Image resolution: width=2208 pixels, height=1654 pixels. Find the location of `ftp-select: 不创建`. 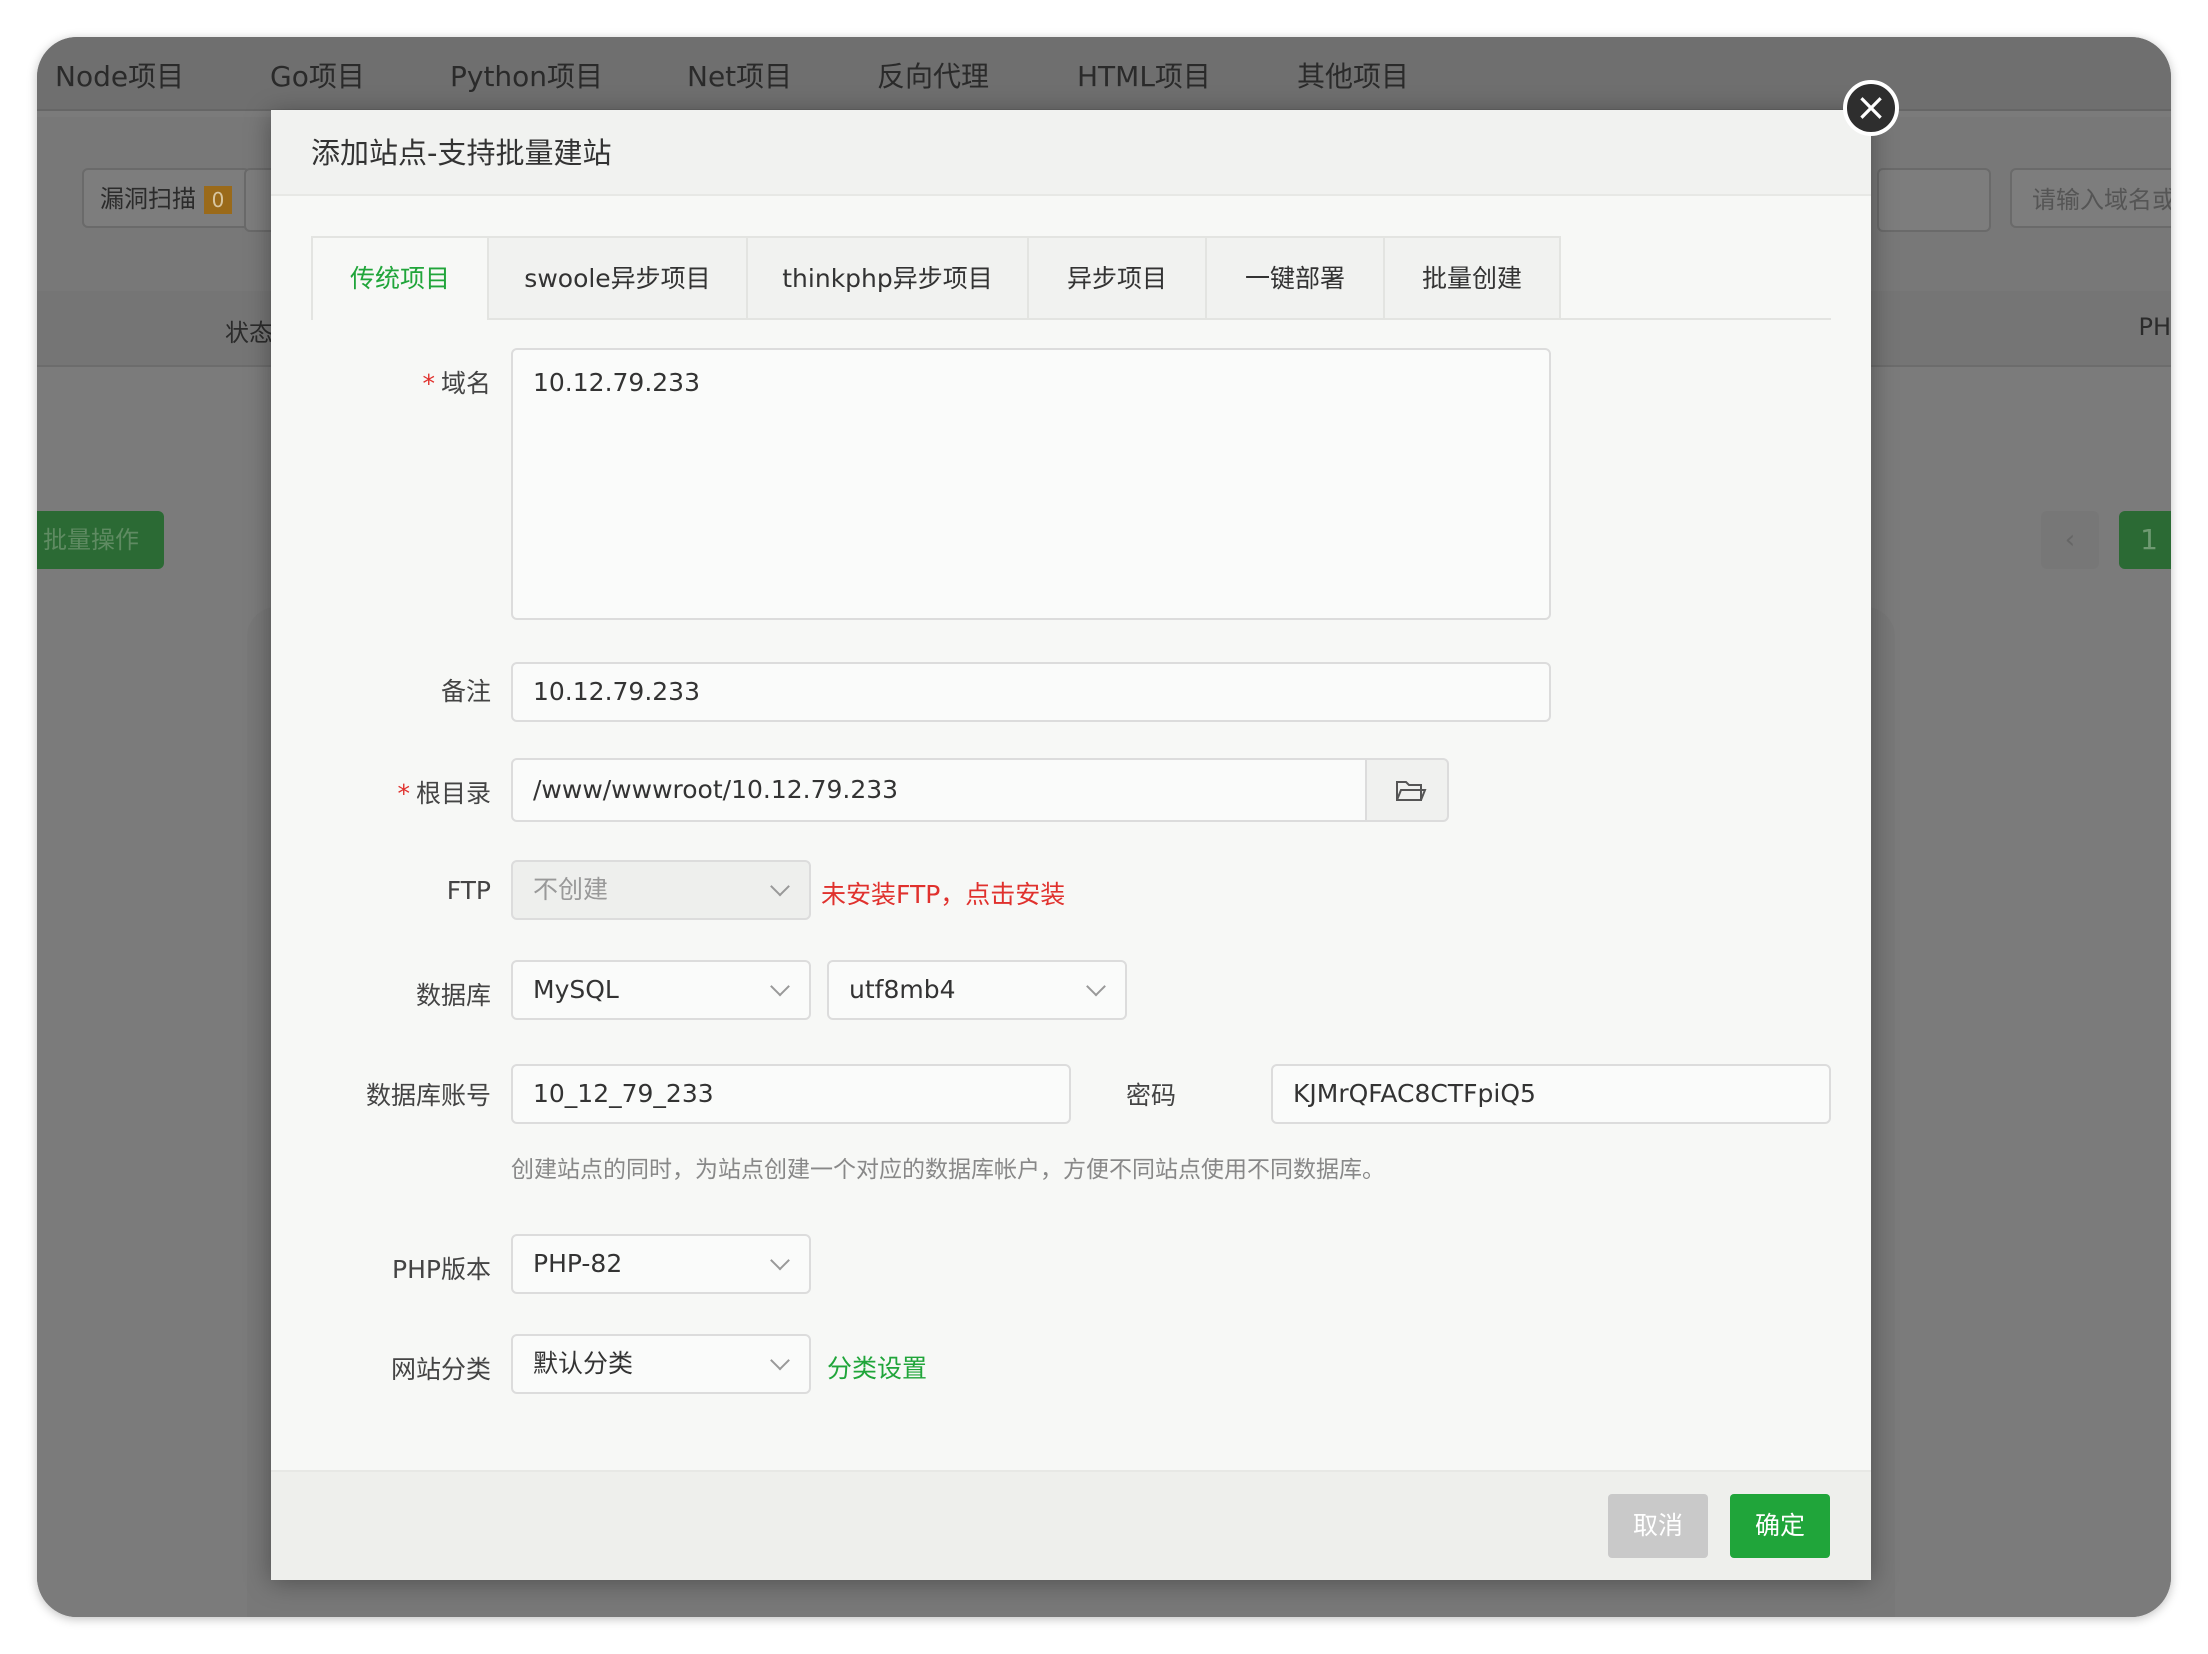

ftp-select: 不创建 is located at coordinates (661, 890).